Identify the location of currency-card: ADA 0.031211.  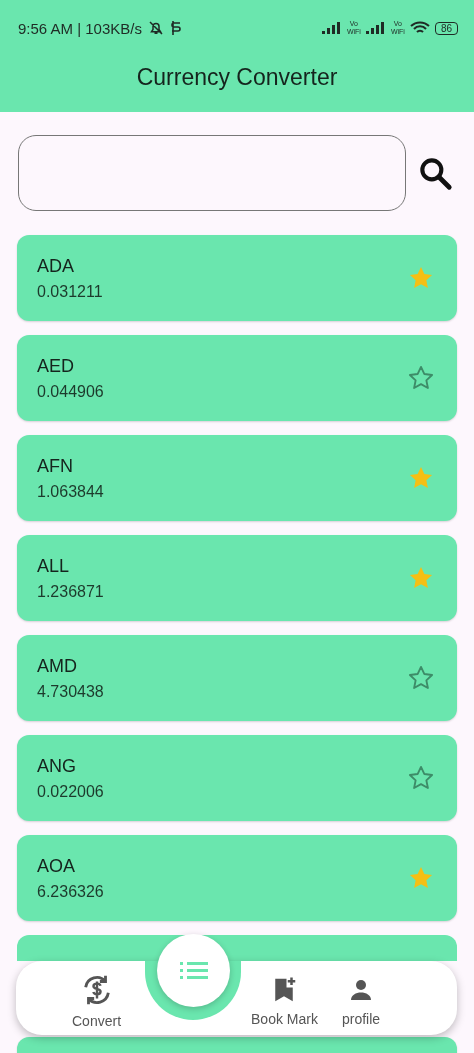
(237, 278).